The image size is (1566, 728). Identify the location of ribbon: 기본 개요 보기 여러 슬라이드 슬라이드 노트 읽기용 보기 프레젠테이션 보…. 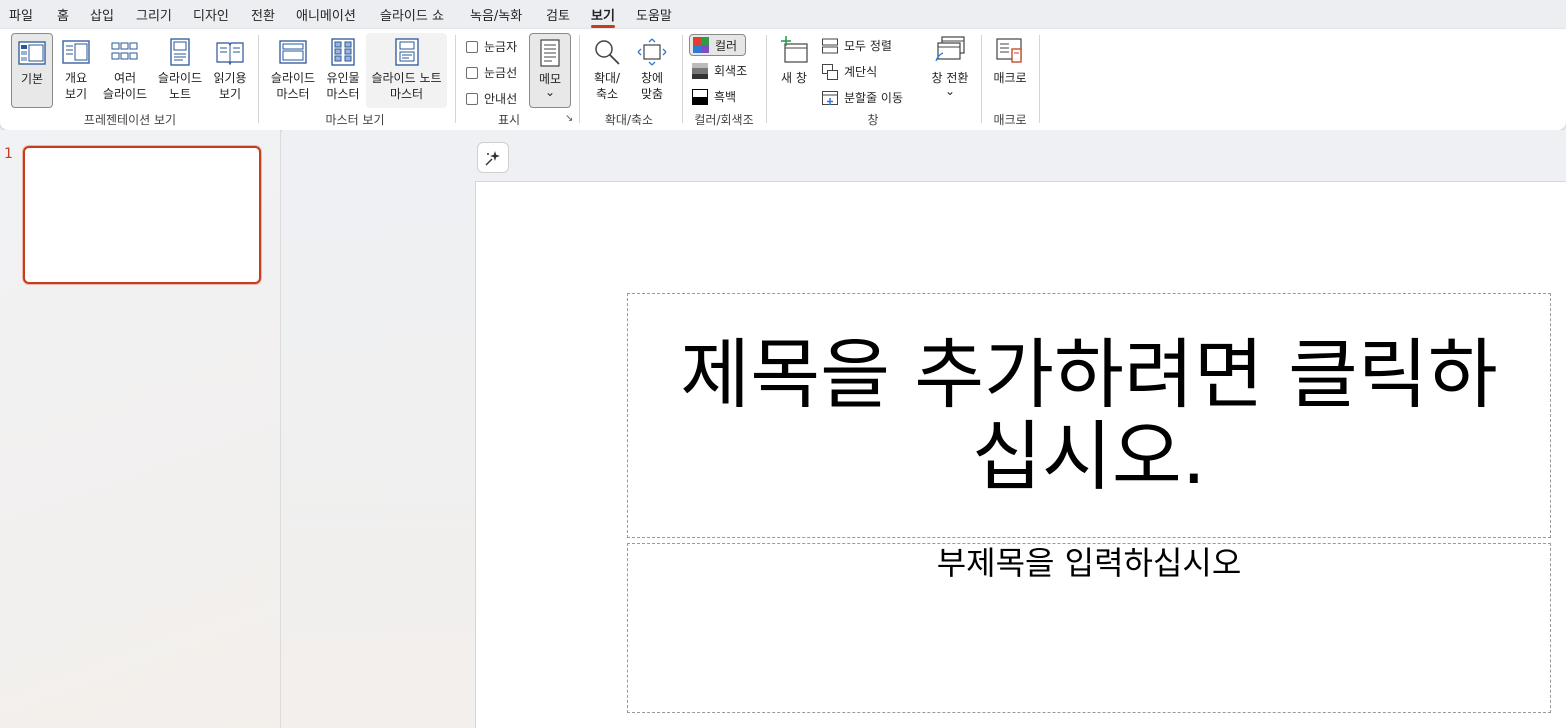
(783, 79).